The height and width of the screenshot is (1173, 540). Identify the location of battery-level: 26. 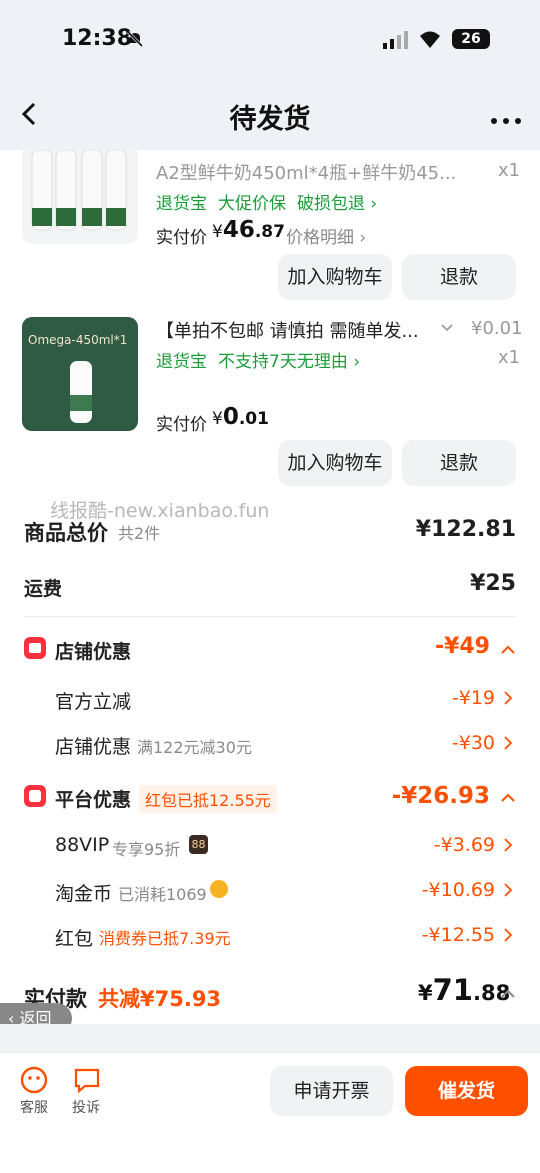
(471, 39).